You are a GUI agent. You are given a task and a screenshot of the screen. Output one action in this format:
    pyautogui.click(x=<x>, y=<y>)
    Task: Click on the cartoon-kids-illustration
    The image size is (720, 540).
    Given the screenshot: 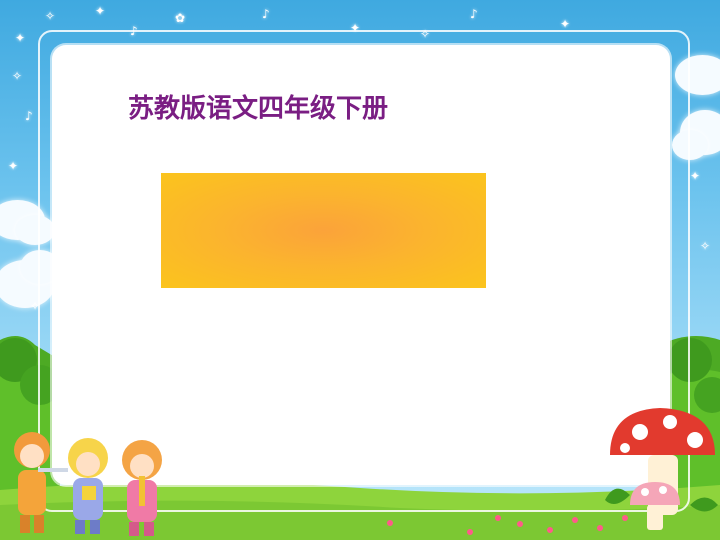 What is the action you would take?
    pyautogui.click(x=88, y=484)
    